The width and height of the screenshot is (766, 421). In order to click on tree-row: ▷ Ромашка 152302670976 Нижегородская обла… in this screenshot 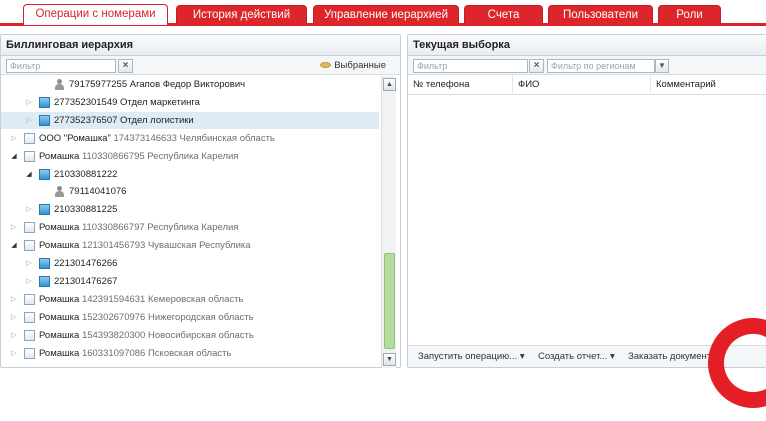, I will do `click(190, 317)`.